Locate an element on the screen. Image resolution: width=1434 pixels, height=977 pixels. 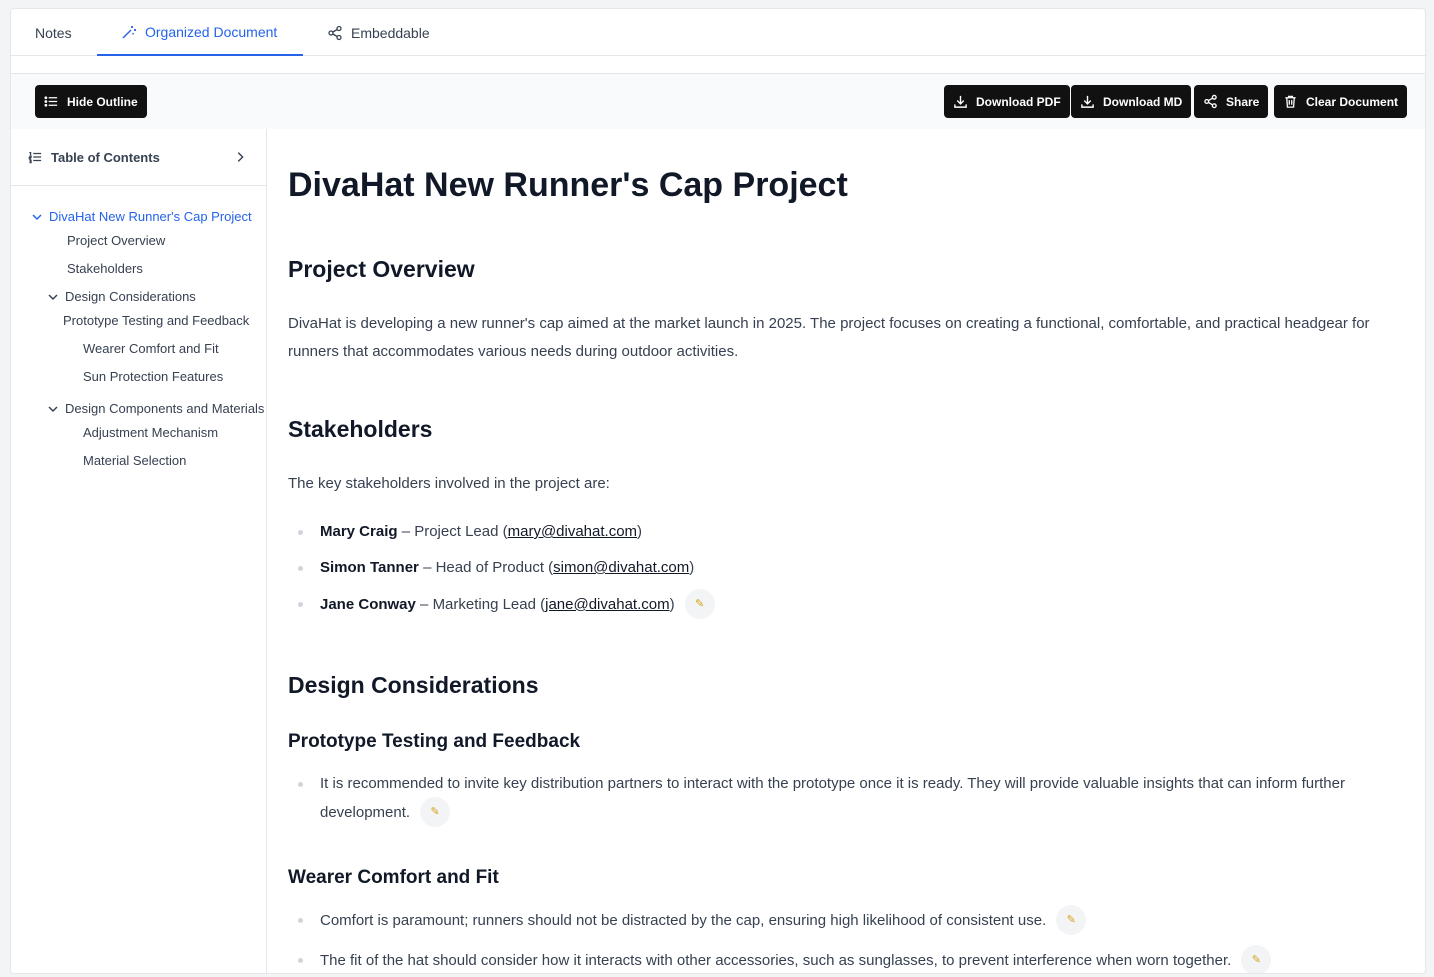
toc-item-stakeholders: Stakeholders is located at coordinates (105, 268).